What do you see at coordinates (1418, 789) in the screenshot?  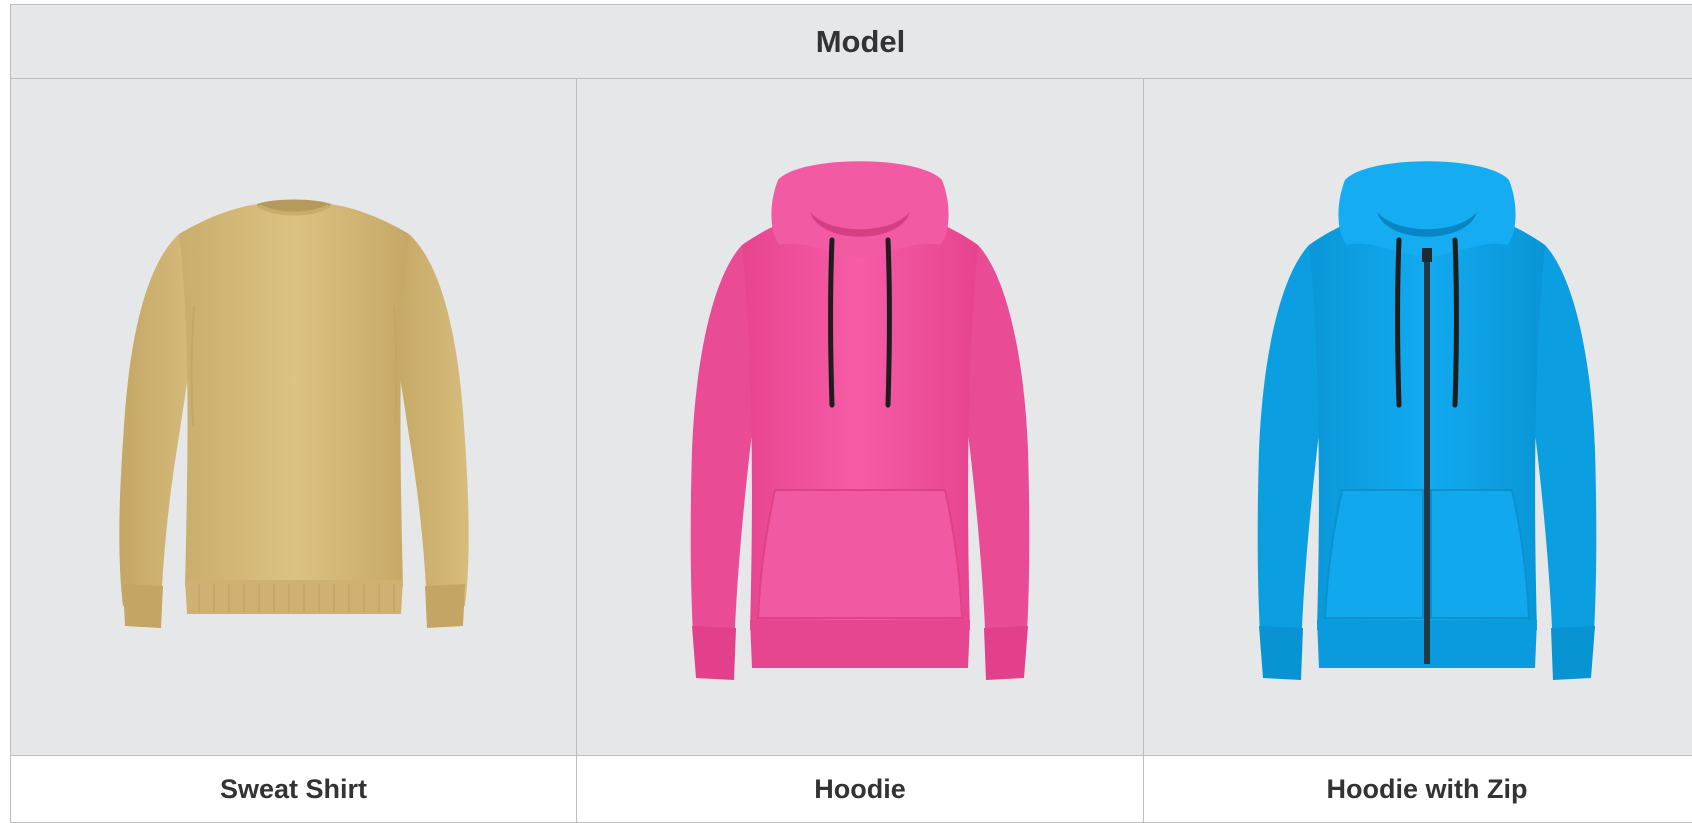 I see `product-label-zip-hoodie: Hoodie with Zip` at bounding box center [1418, 789].